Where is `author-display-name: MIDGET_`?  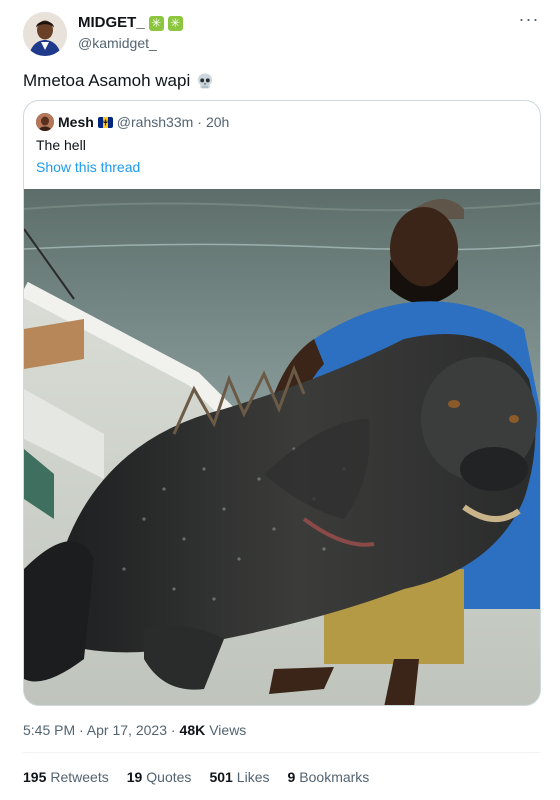
author-display-name: MIDGET_ is located at coordinates (111, 23).